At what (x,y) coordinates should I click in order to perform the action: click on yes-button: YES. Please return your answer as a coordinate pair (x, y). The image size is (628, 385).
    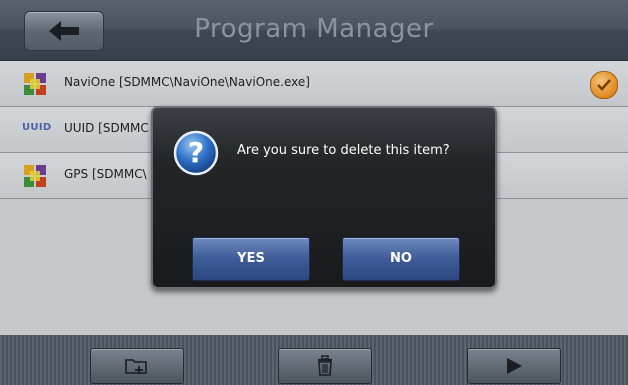
    Looking at the image, I should click on (251, 259).